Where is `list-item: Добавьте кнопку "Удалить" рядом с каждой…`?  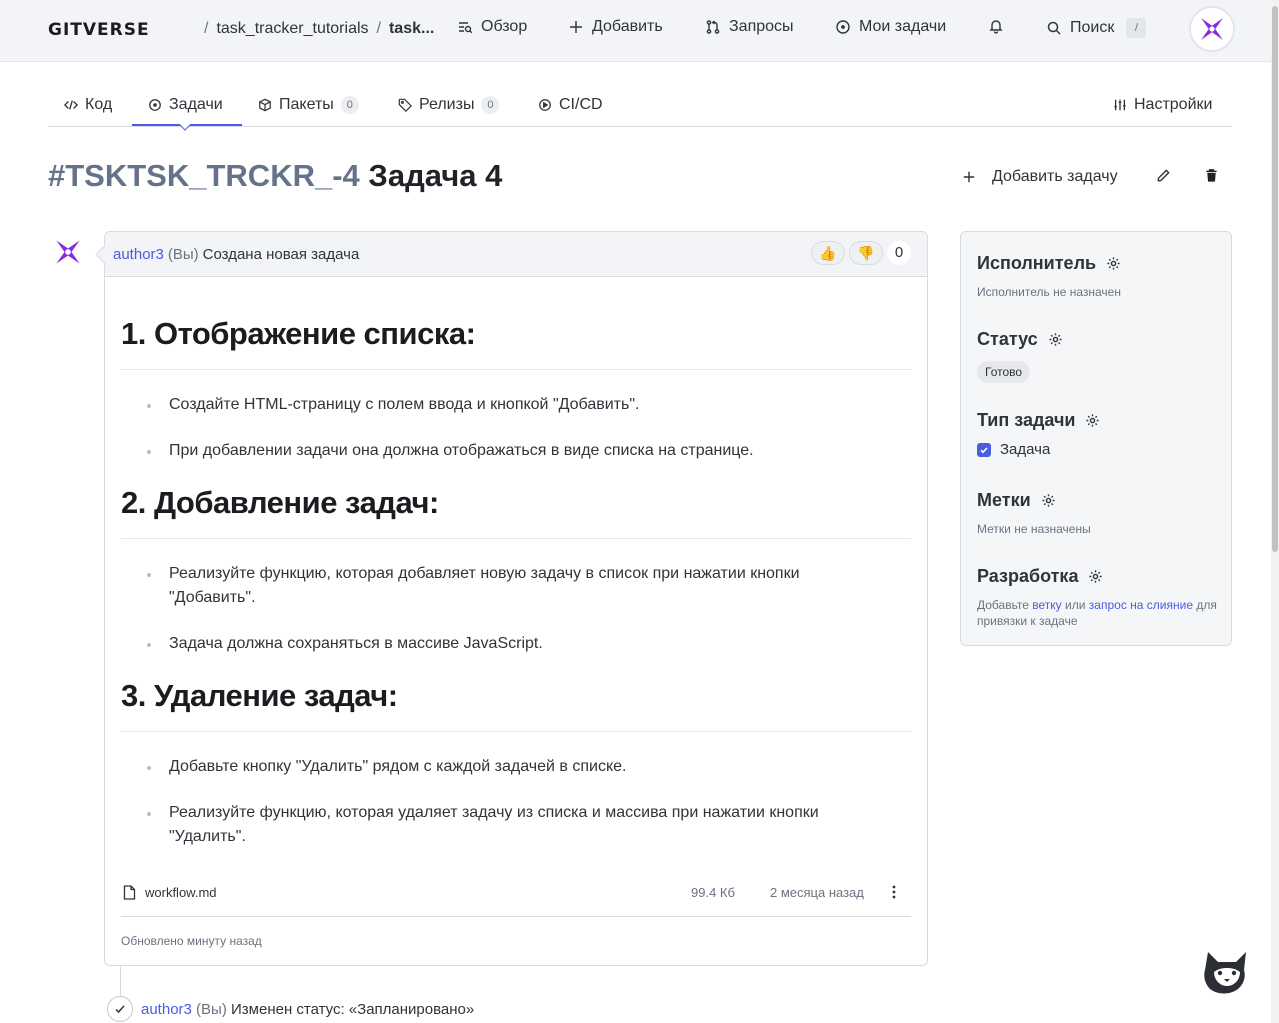 list-item: Добавьте кнопку "Удалить" рядом с каждой… is located at coordinates (518, 767).